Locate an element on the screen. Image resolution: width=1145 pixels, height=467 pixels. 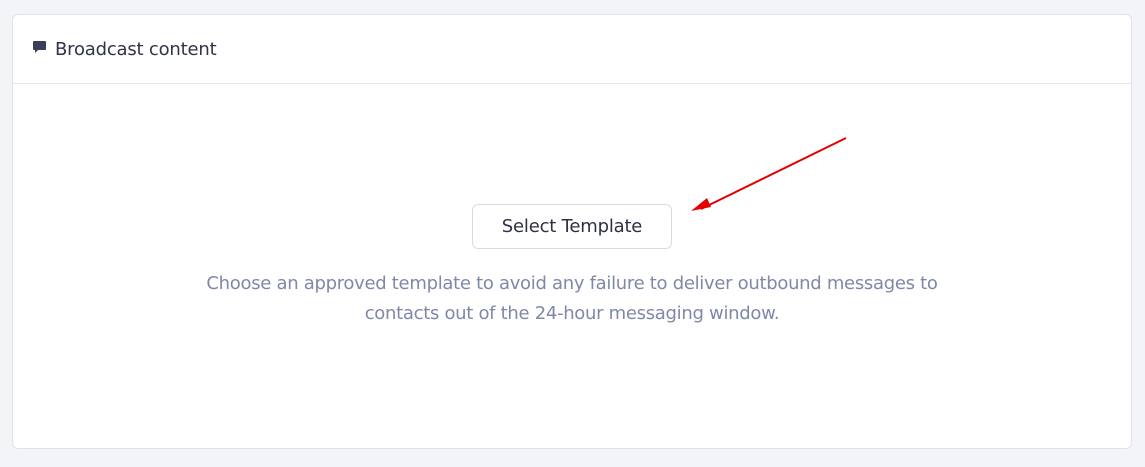
card-title: Broadcast content is located at coordinates (136, 49).